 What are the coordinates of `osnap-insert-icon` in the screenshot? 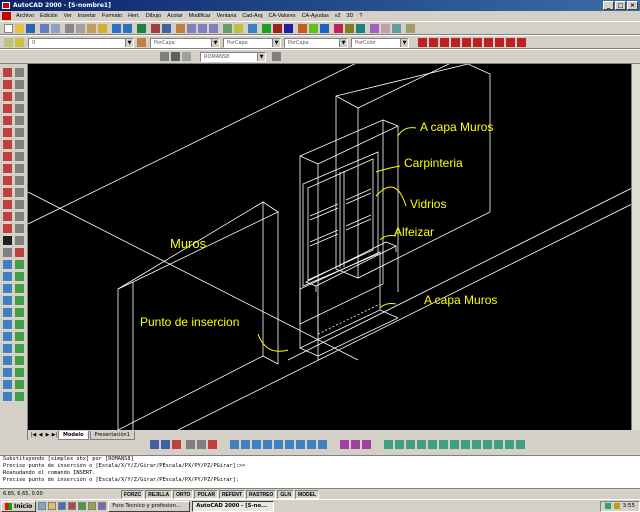 It's located at (510, 42).